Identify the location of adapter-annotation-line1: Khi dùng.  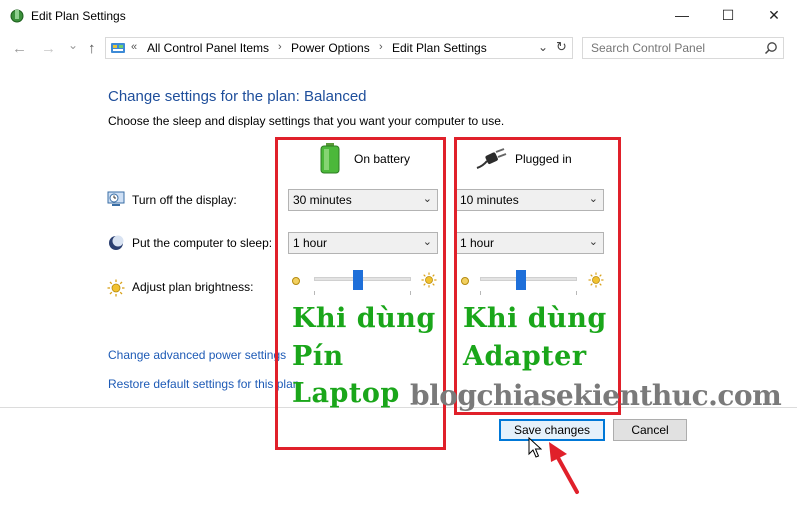
(535, 318).